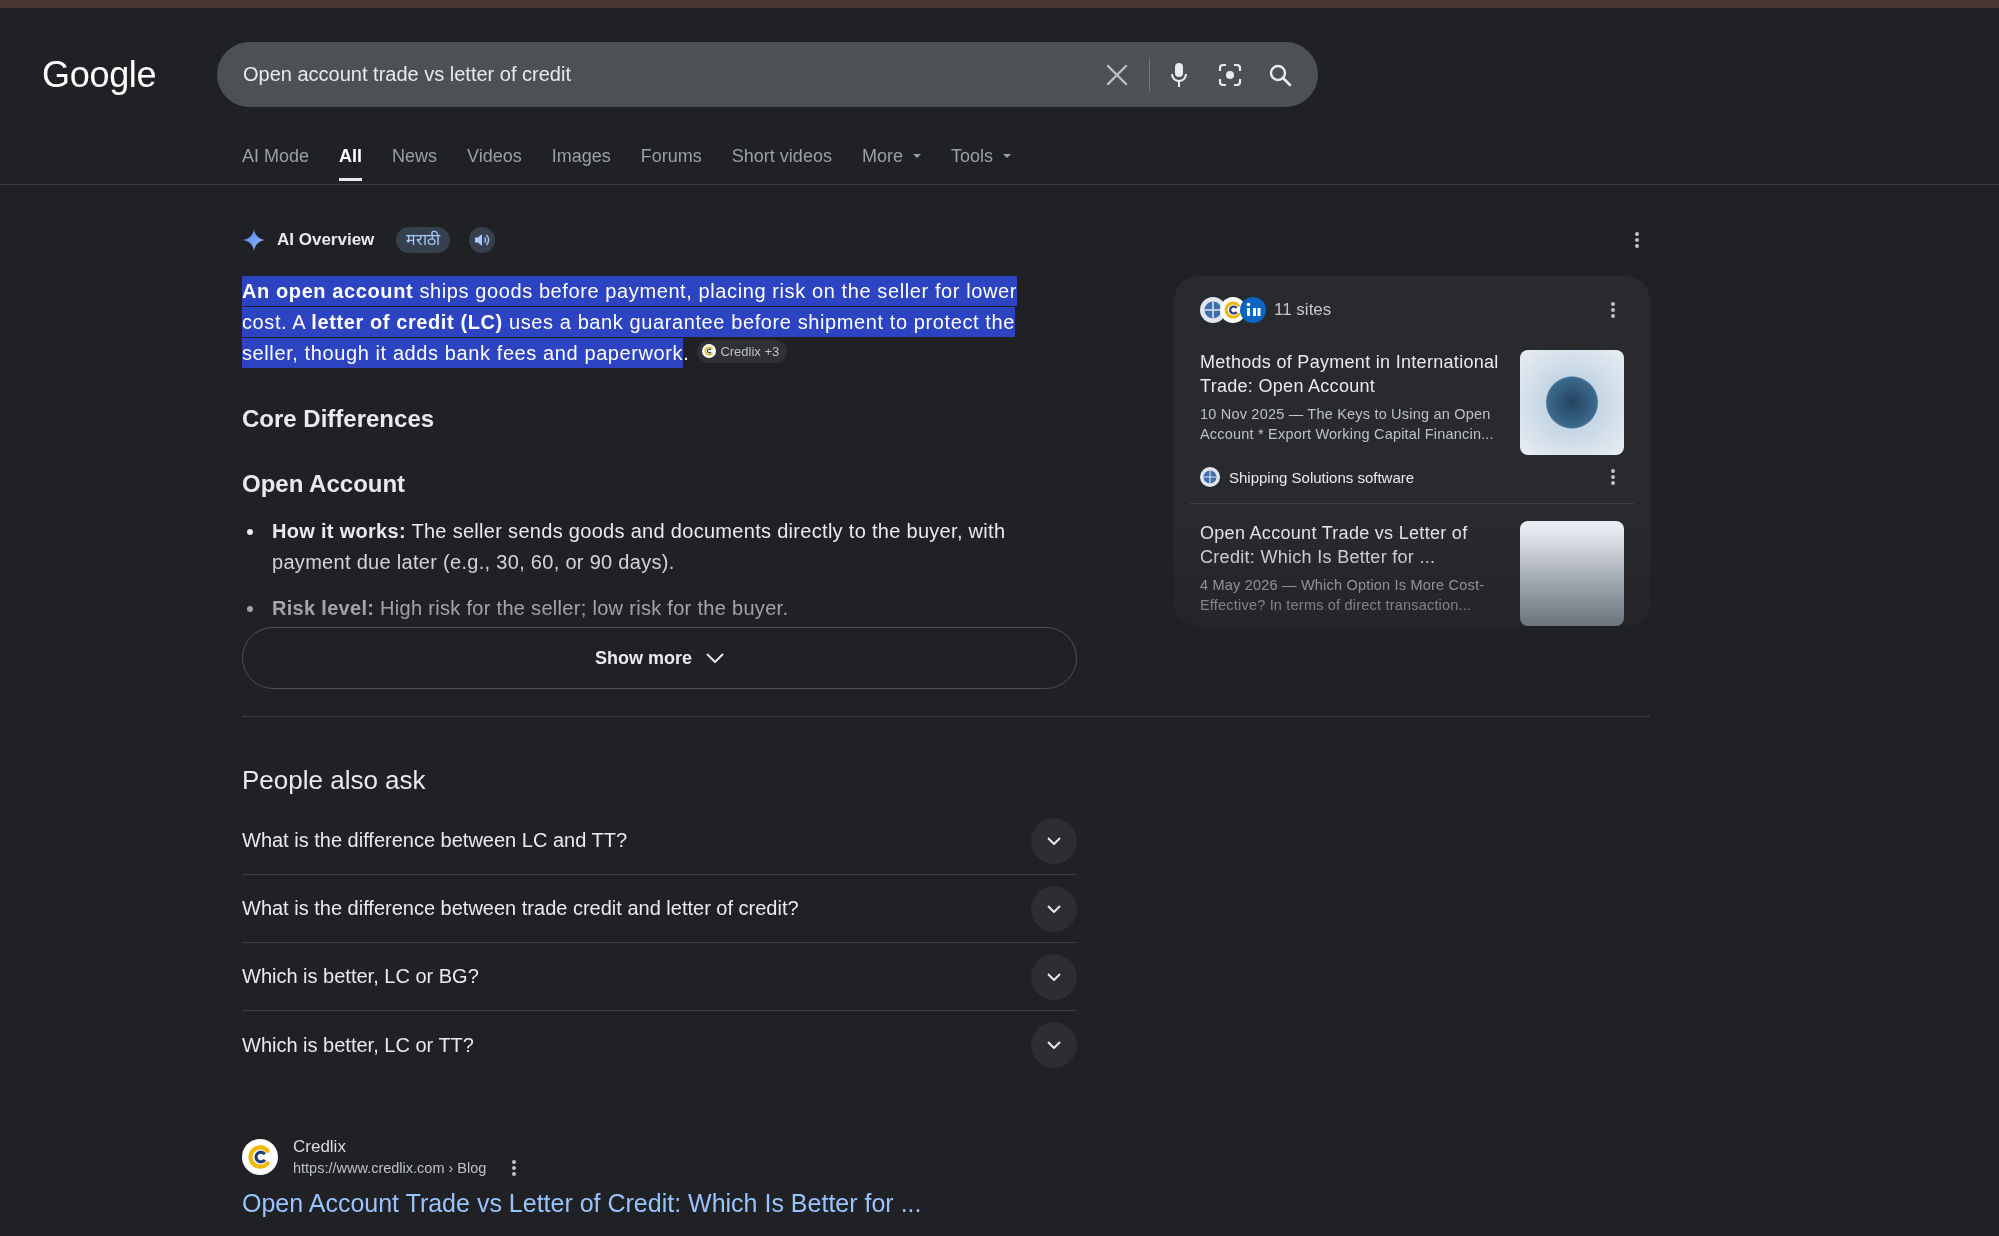 The width and height of the screenshot is (1999, 1236). Describe the element at coordinates (671, 155) in the screenshot. I see `tab: Forums` at that location.